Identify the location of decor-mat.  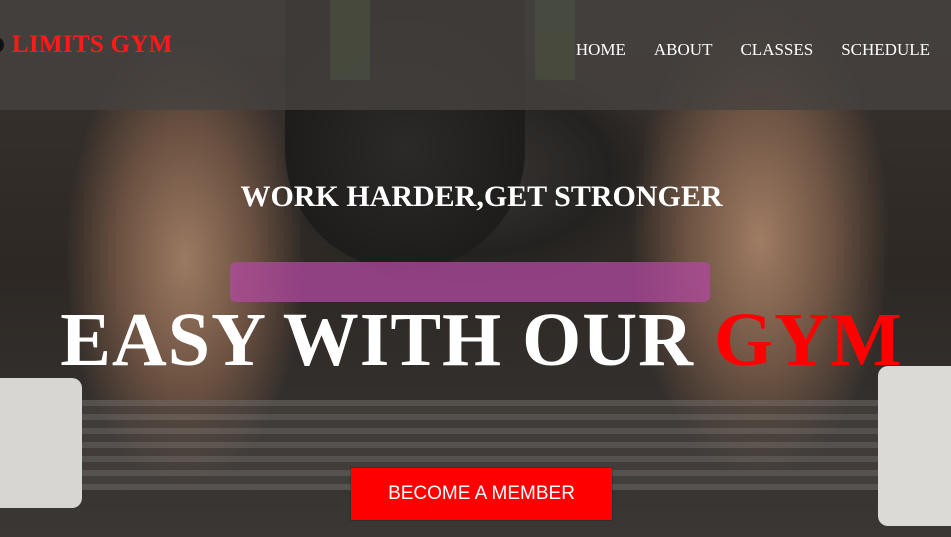
(470, 282).